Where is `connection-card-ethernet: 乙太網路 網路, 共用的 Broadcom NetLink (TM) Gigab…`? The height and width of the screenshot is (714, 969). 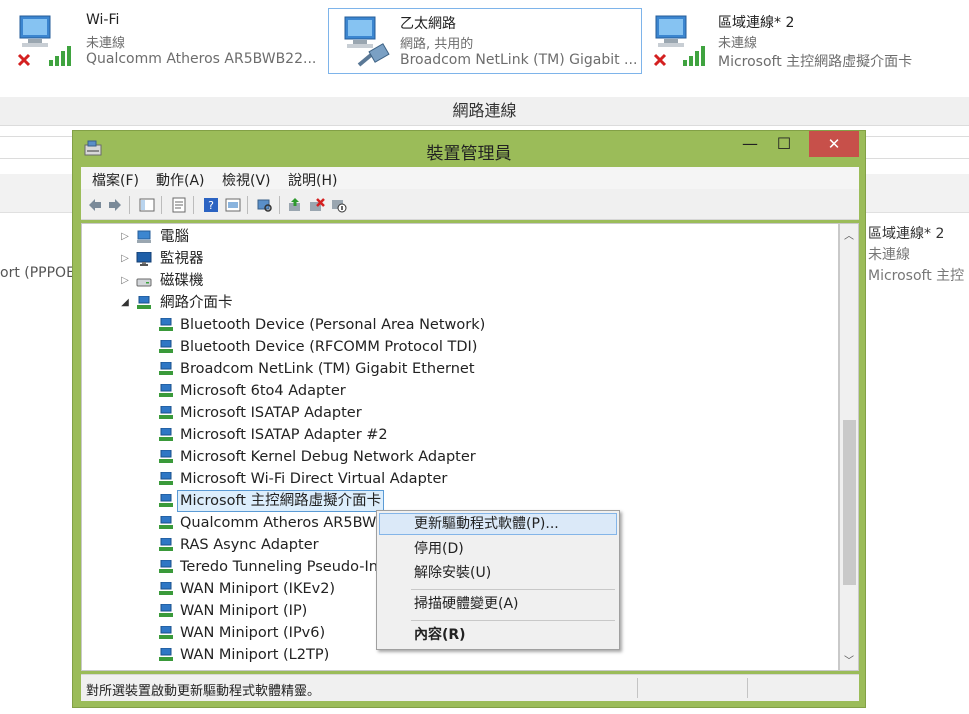
connection-card-ethernet: 乙太網路 網路, 共用的 Broadcom NetLink (TM) Gigab… is located at coordinates (485, 41).